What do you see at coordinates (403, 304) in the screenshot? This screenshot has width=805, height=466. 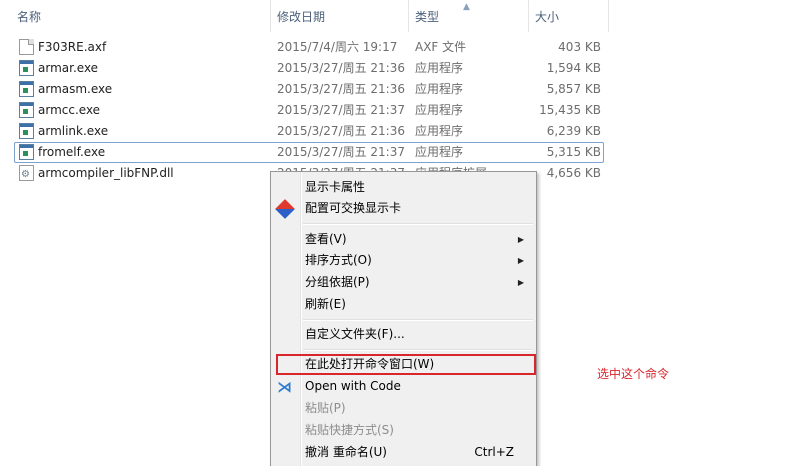 I see `menu-item-refresh: 刷新(E)` at bounding box center [403, 304].